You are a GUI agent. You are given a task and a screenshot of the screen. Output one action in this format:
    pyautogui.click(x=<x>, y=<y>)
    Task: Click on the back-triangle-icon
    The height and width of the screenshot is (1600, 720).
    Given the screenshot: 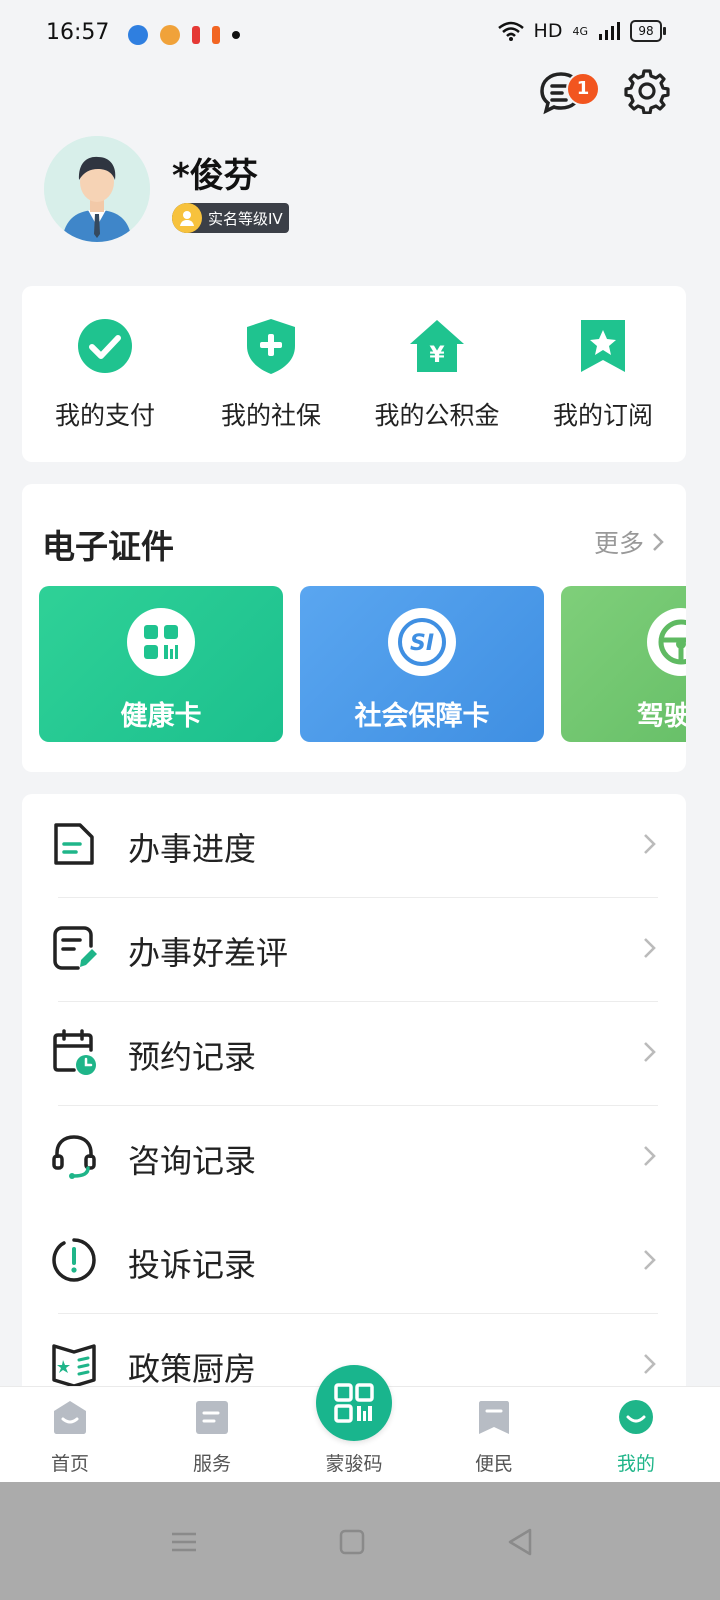 What is the action you would take?
    pyautogui.click(x=520, y=1542)
    